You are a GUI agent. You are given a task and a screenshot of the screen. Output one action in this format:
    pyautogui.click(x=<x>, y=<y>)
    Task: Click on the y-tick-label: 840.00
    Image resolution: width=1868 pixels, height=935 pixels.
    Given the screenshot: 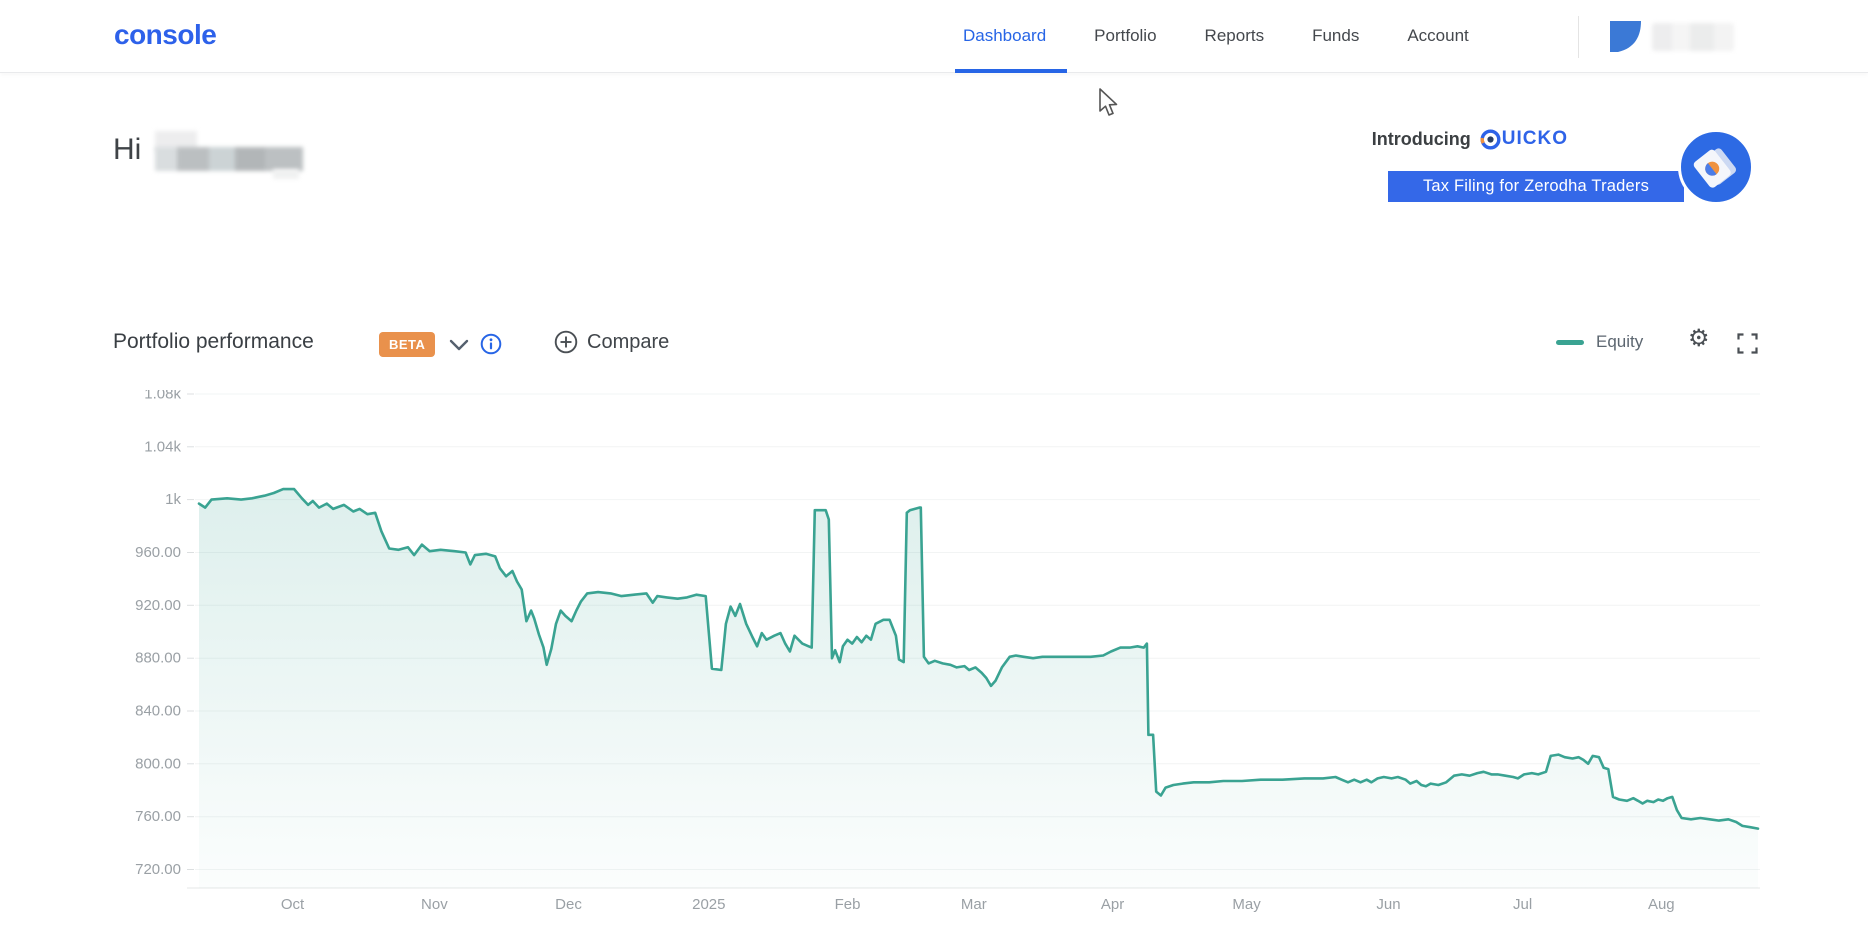 What is the action you would take?
    pyautogui.click(x=158, y=711)
    